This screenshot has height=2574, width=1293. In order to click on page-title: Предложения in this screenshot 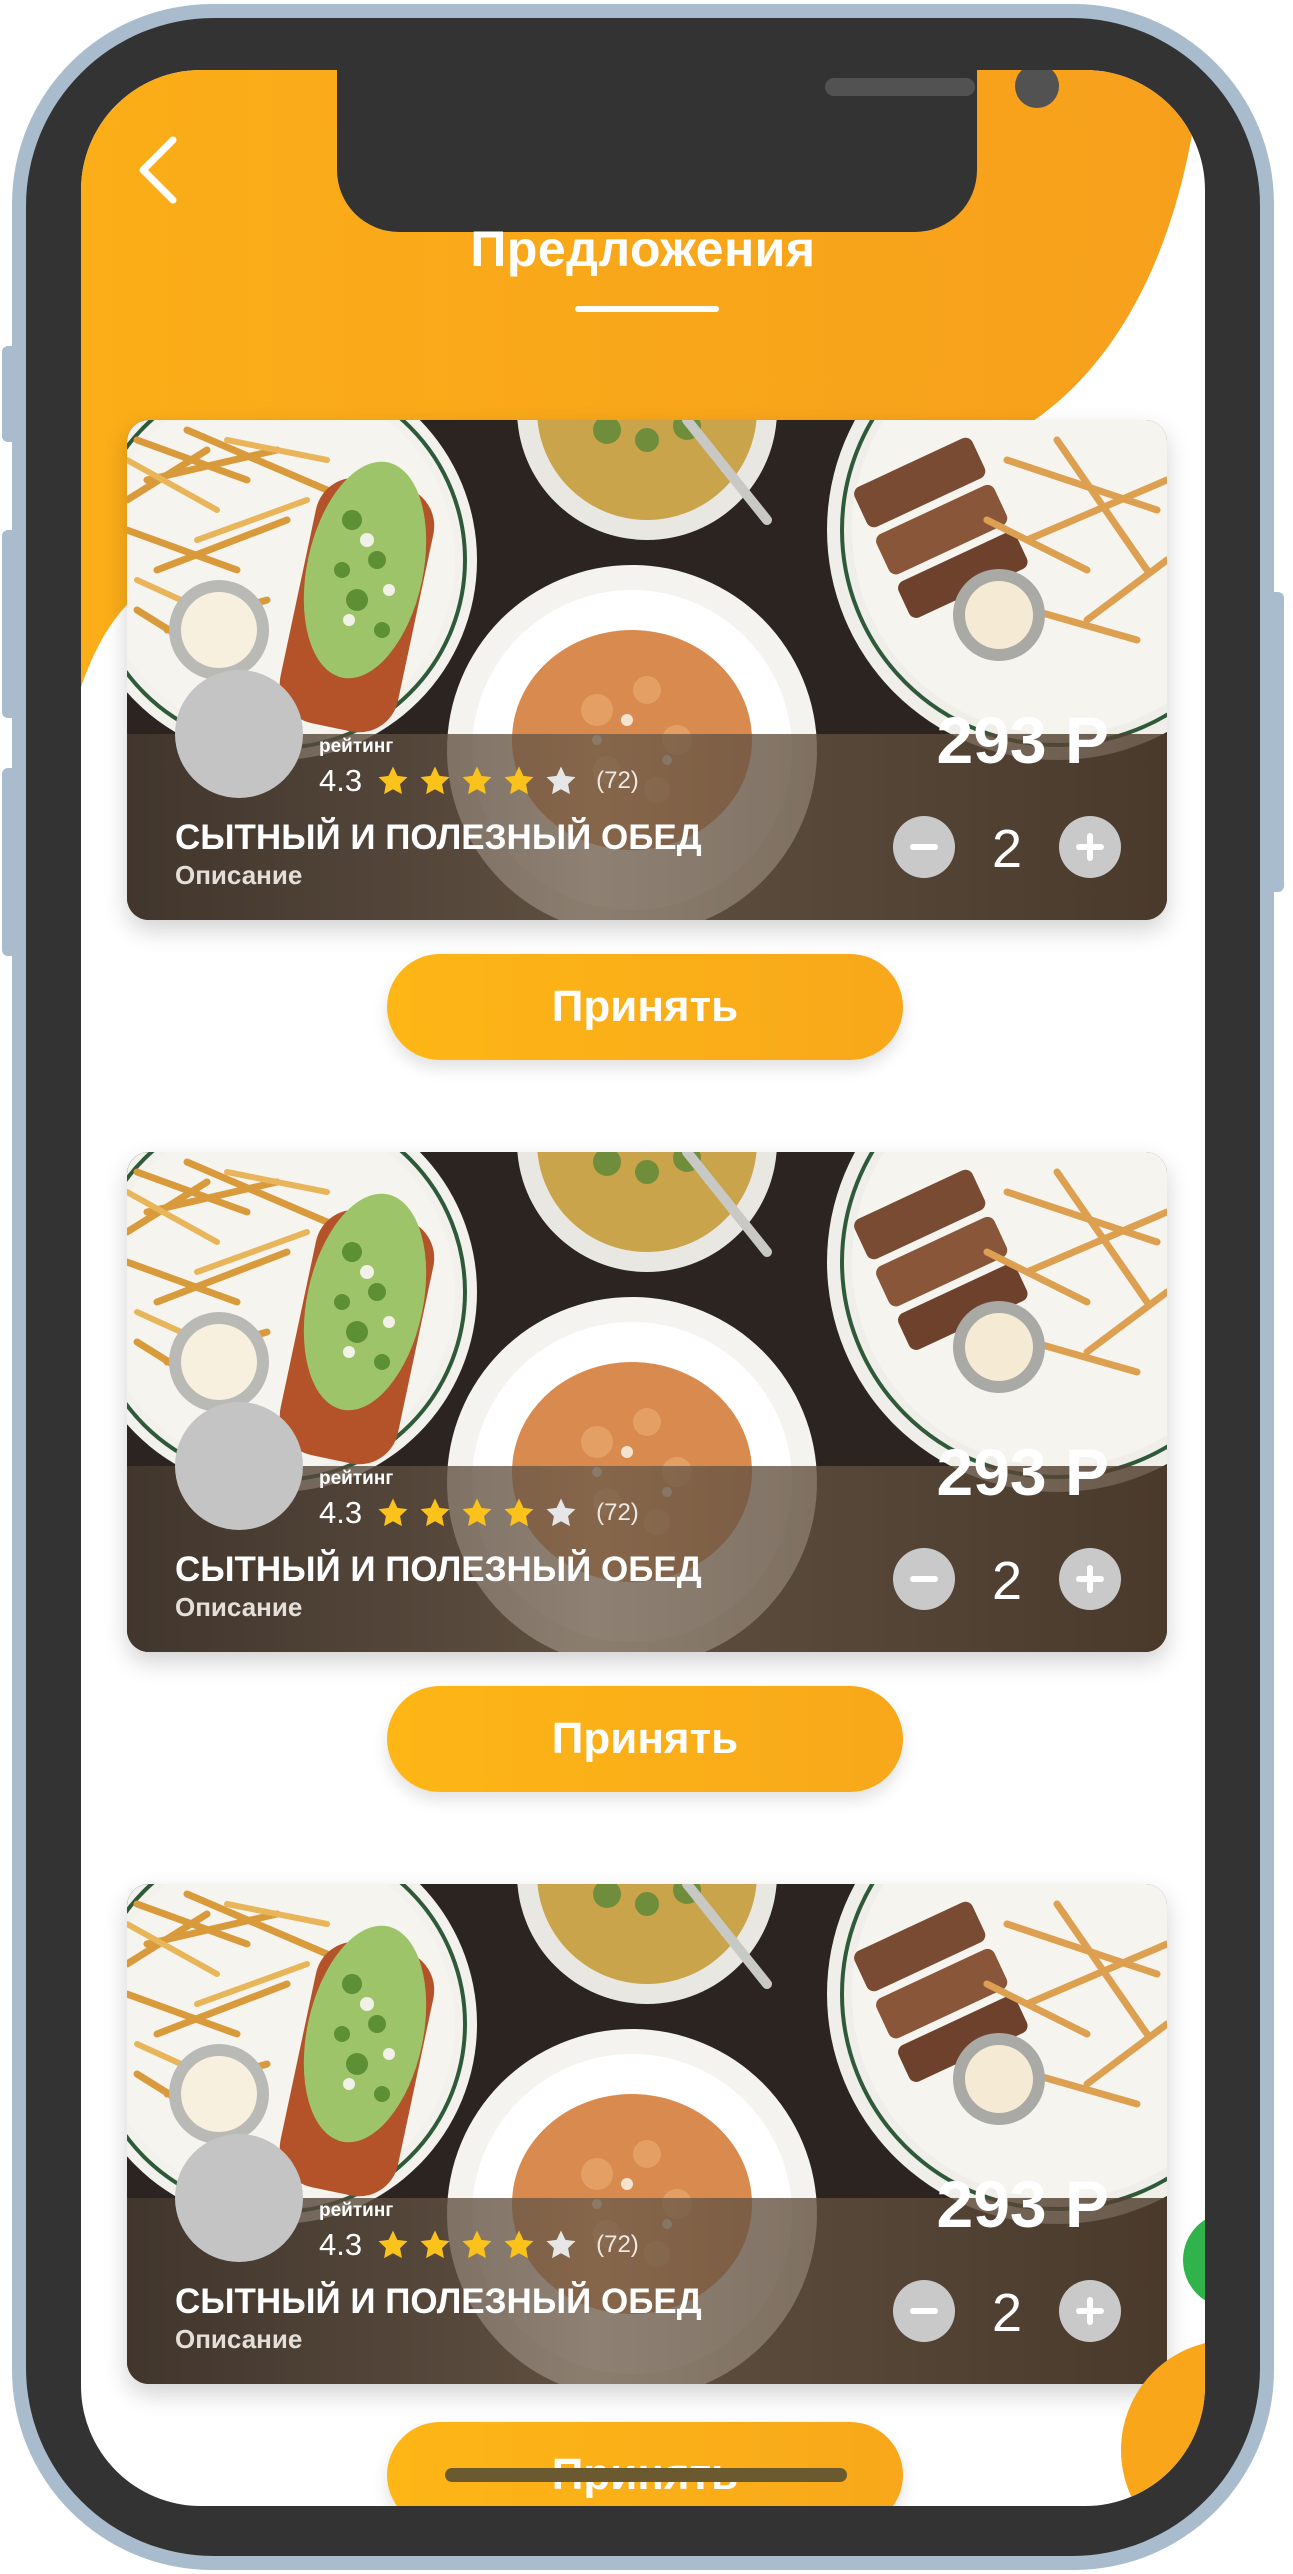, I will do `click(643, 249)`.